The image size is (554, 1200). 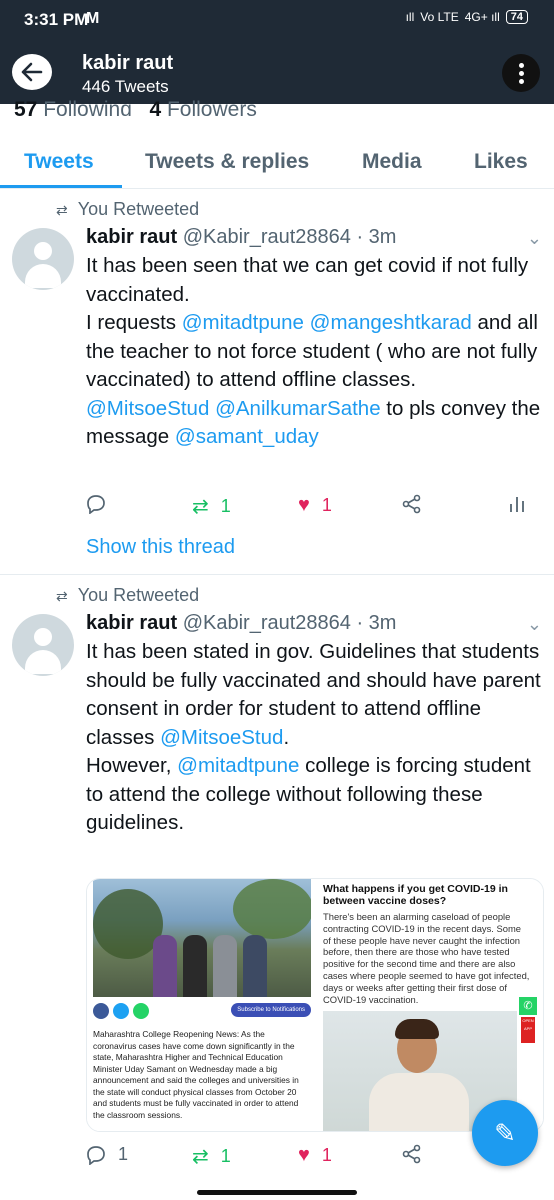 I want to click on tab-media: Media, so click(x=392, y=162).